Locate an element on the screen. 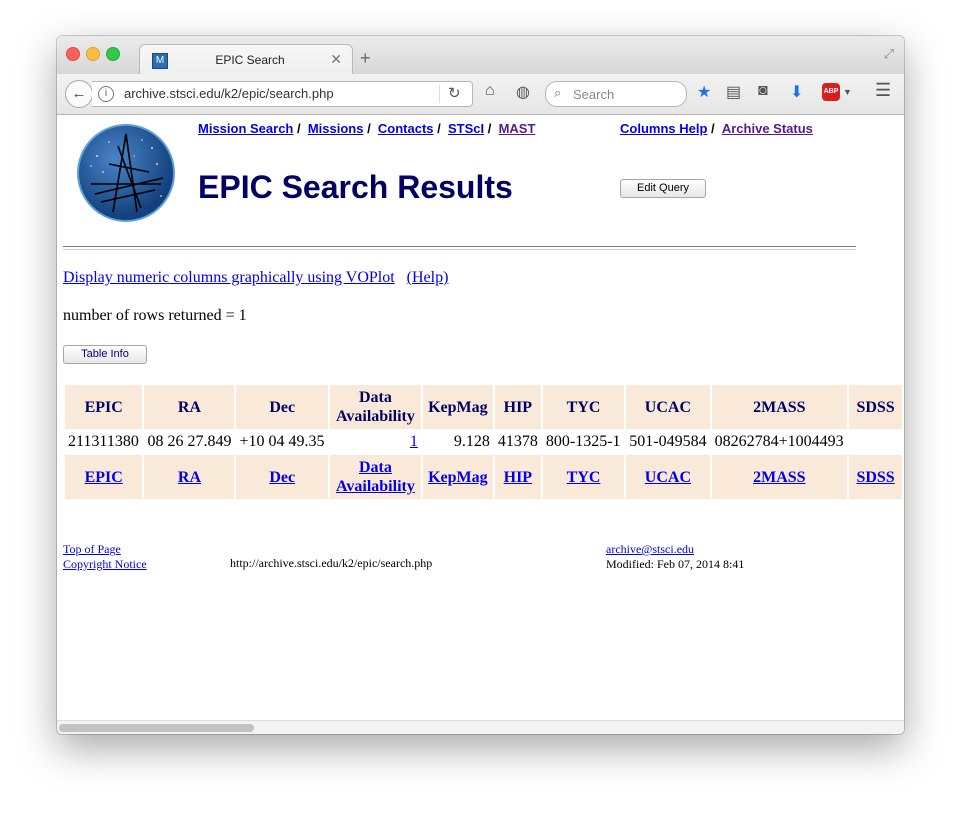  cell-kepmag: 9.128 is located at coordinates (471, 441).